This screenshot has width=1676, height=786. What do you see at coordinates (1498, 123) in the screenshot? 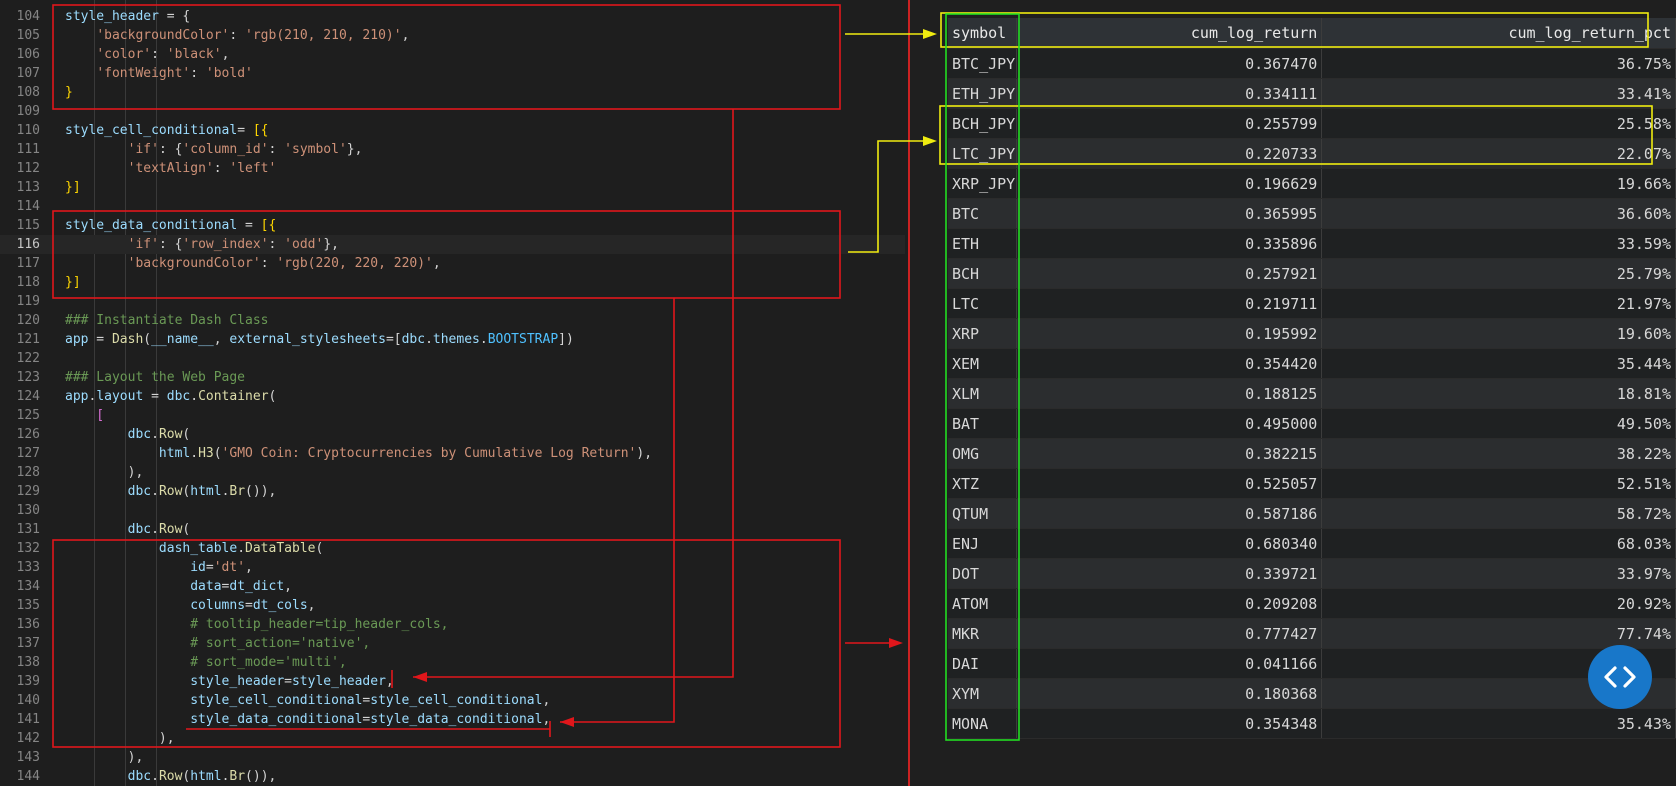
I see `cell-cum-log-return-pct: 25.58%` at bounding box center [1498, 123].